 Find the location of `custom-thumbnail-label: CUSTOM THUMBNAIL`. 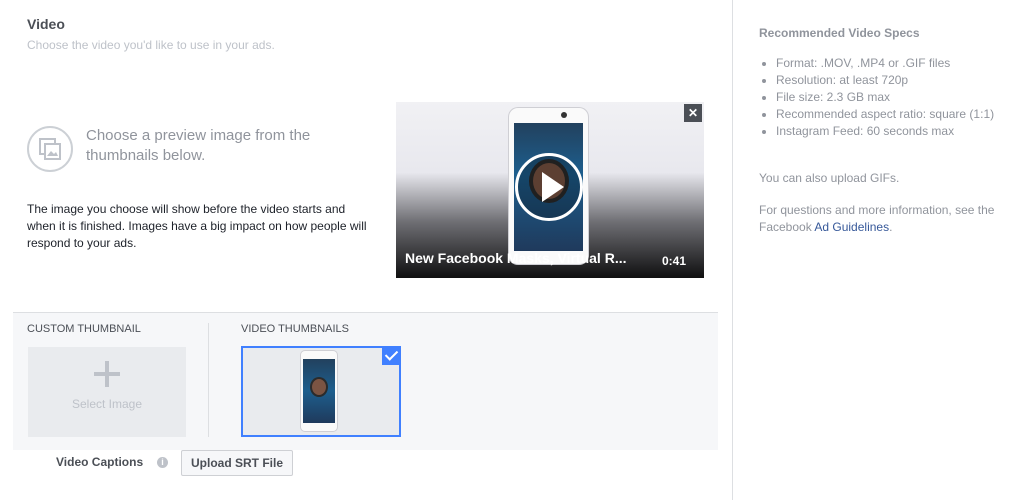

custom-thumbnail-label: CUSTOM THUMBNAIL is located at coordinates (84, 329).